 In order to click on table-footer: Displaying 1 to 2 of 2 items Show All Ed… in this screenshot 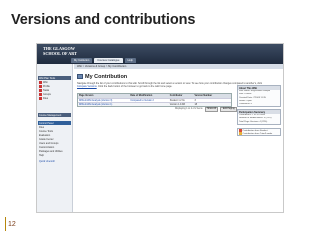, I will do `click(206, 109)`.